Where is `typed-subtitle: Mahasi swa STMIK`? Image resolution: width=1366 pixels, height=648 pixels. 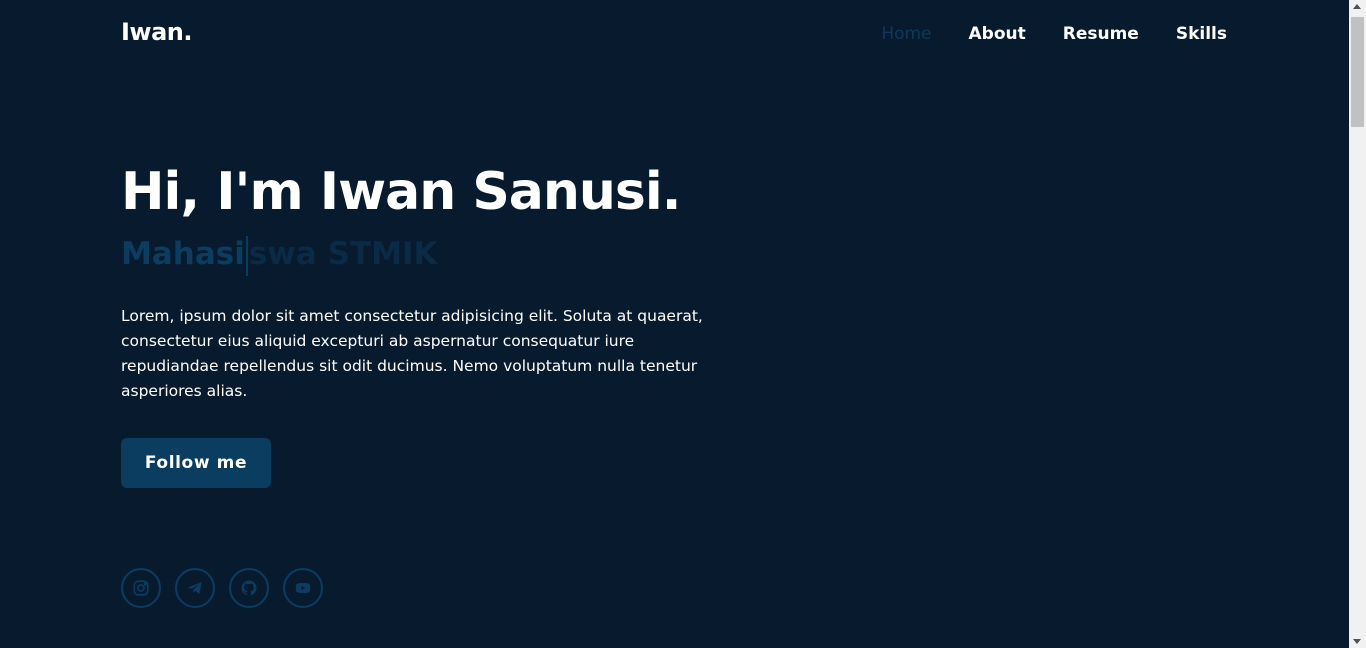 typed-subtitle: Mahasi swa STMIK is located at coordinates (431, 254).